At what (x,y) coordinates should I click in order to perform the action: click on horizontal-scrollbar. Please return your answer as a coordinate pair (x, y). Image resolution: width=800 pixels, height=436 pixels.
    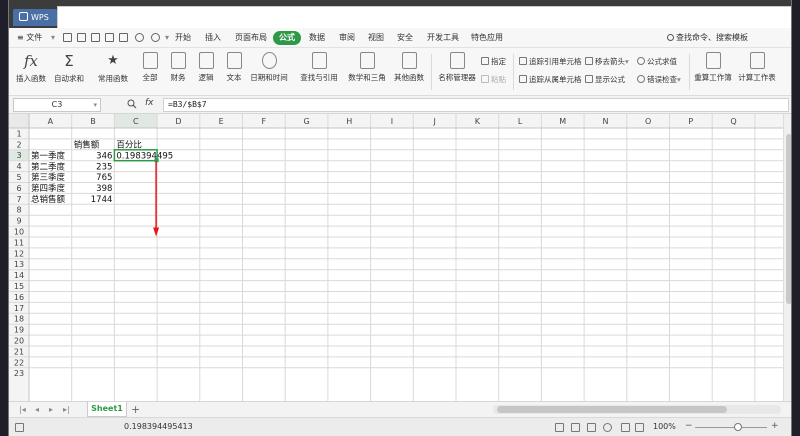
    Looking at the image, I should click on (637, 409).